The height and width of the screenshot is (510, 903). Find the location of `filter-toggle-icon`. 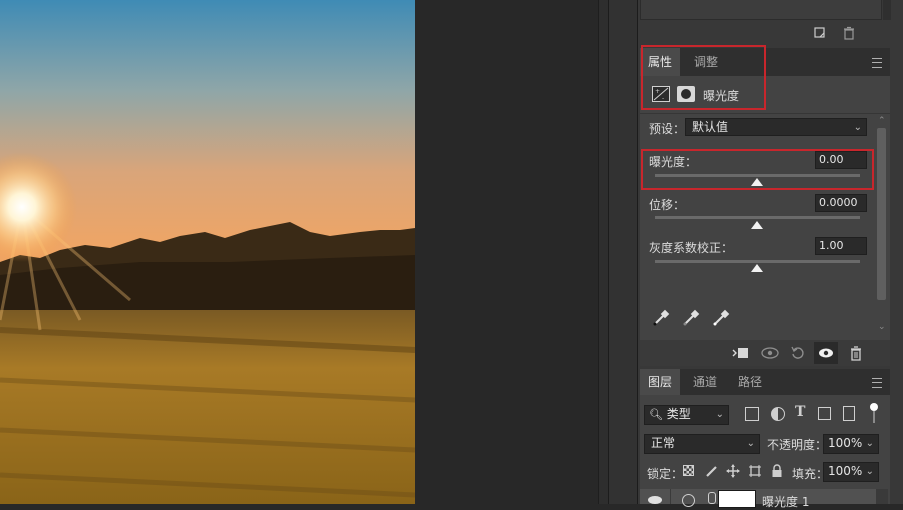

filter-toggle-icon is located at coordinates (874, 407).